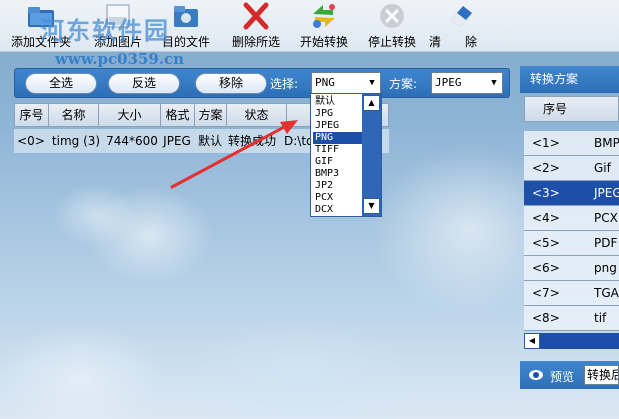 This screenshot has height=419, width=619. What do you see at coordinates (338, 138) in the screenshot?
I see `dropdown-option-png: PNG` at bounding box center [338, 138].